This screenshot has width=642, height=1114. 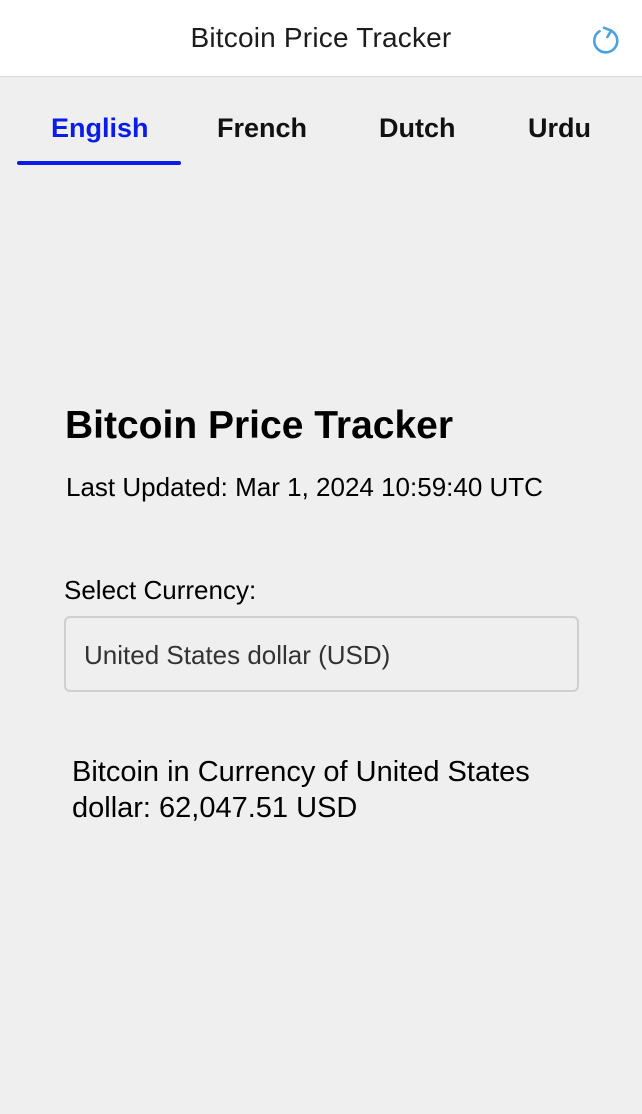 What do you see at coordinates (99, 163) in the screenshot?
I see `active-tab-indicator` at bounding box center [99, 163].